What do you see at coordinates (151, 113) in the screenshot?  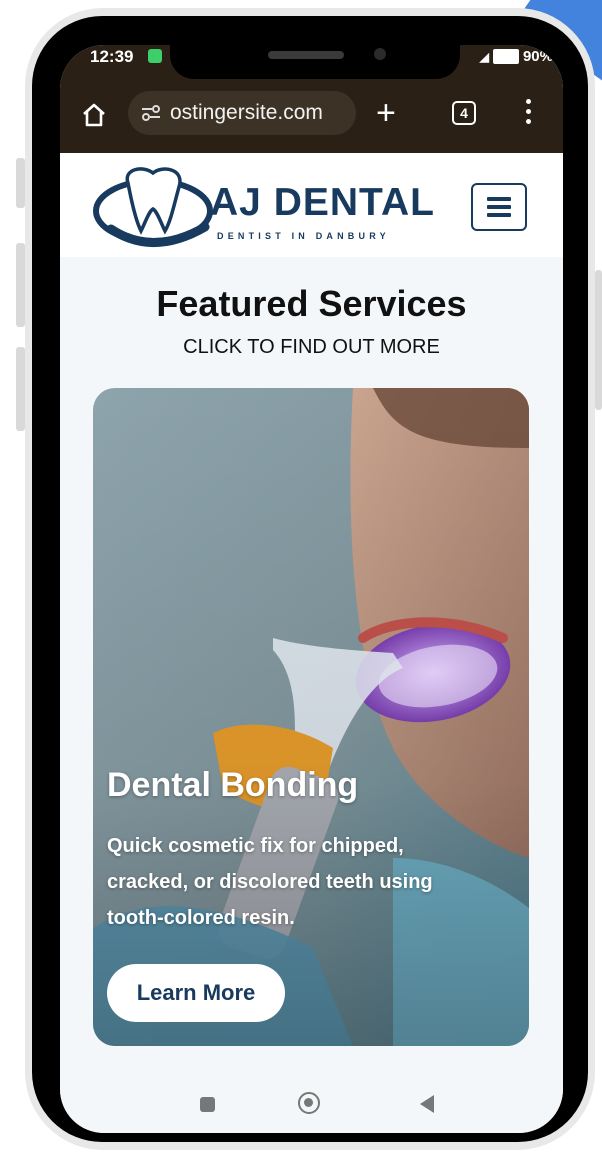 I see `site-settings-icon` at bounding box center [151, 113].